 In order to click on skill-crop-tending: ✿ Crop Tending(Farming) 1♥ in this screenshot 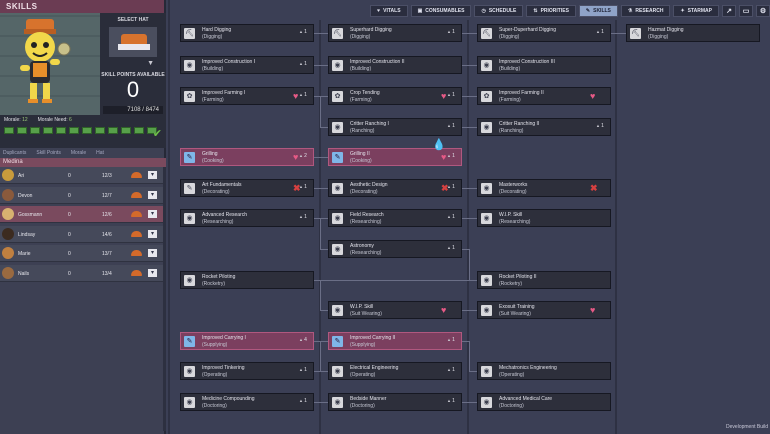, I will do `click(395, 96)`.